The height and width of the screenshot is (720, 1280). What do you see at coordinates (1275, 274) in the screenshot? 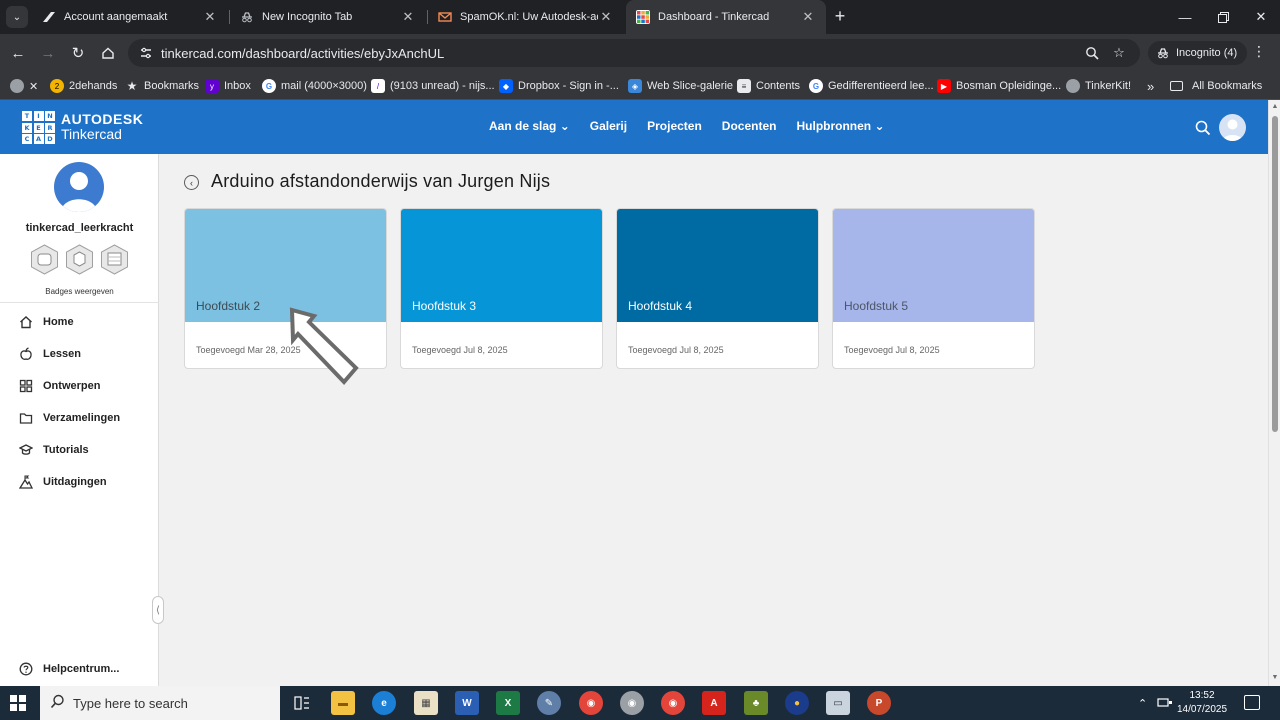
I see `scroll-thumb` at bounding box center [1275, 274].